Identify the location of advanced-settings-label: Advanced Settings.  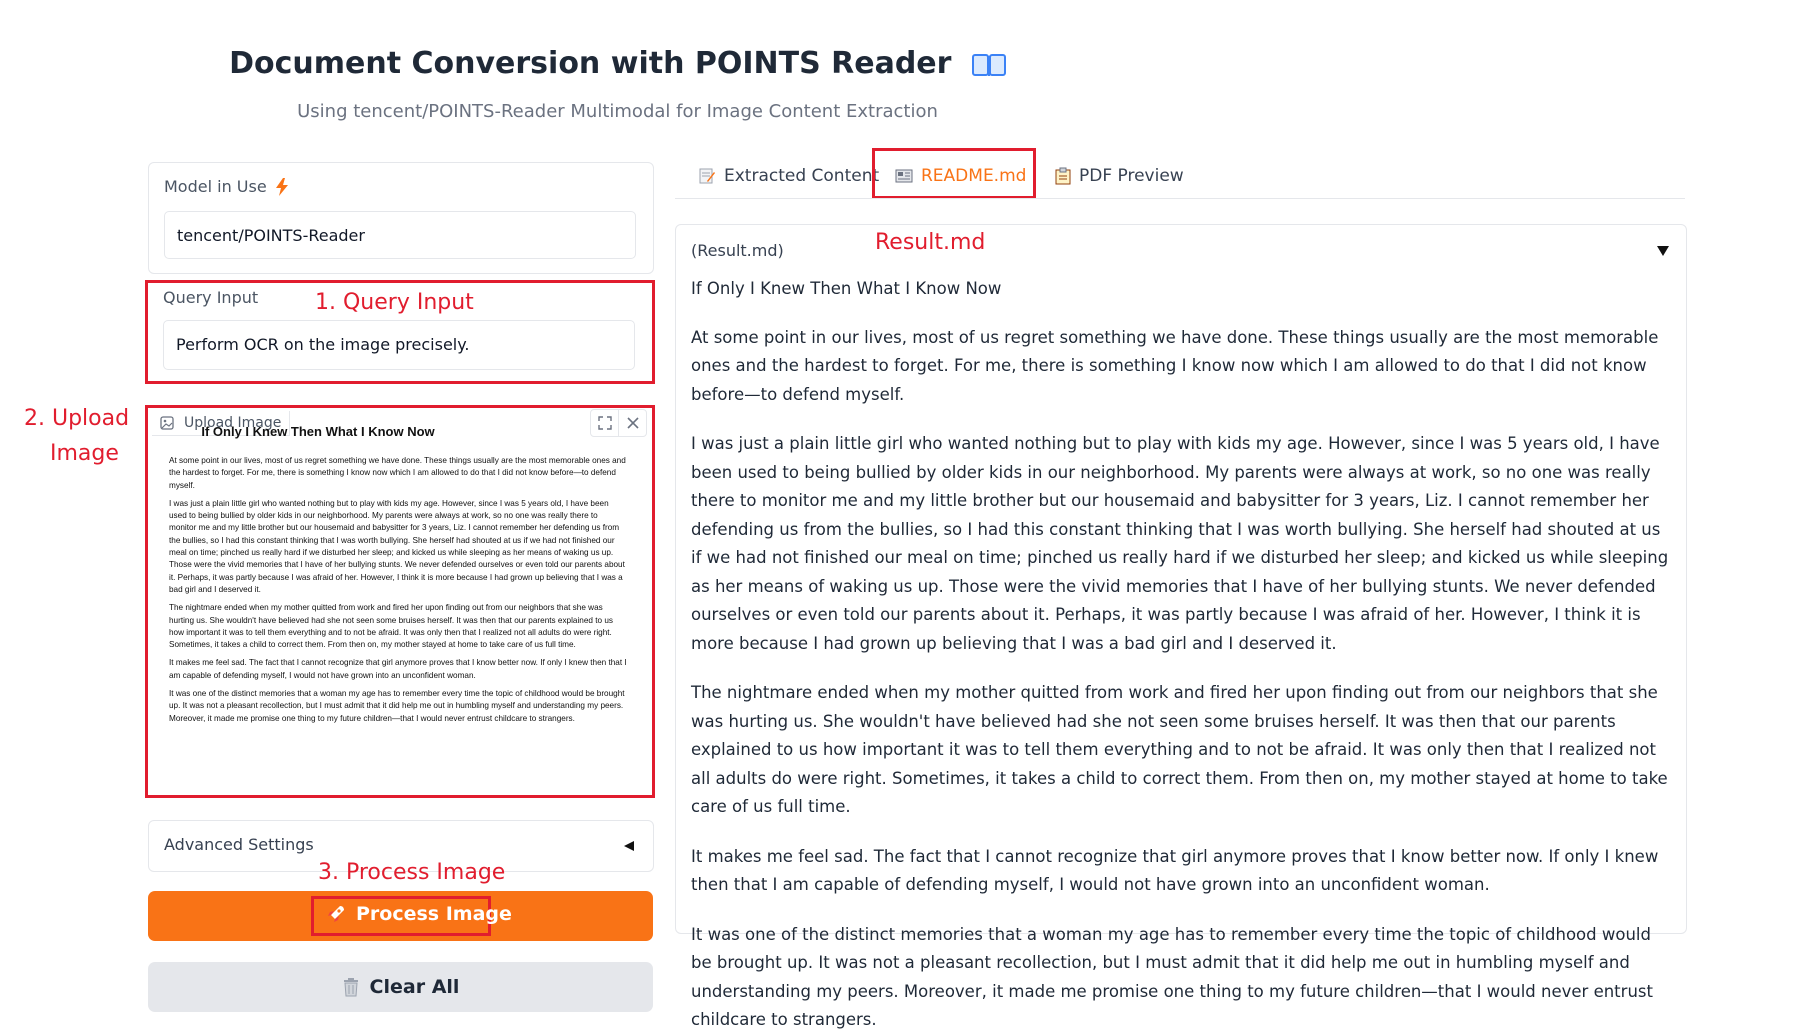
(239, 844).